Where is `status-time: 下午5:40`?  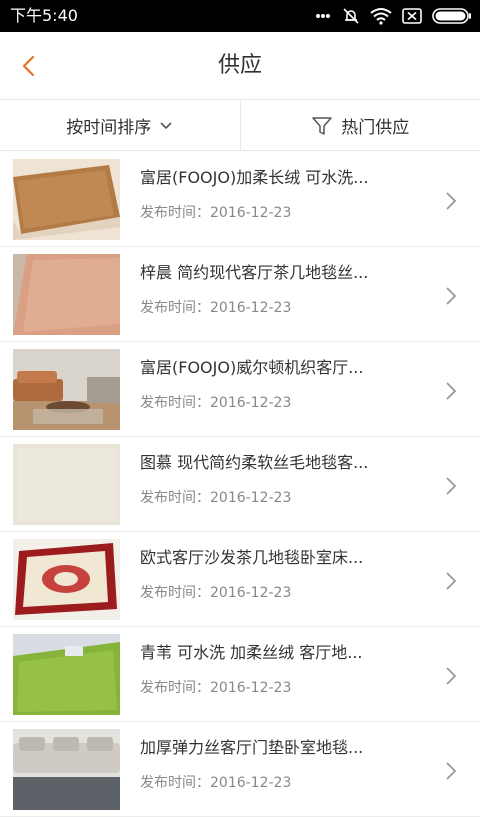
status-time: 下午5:40 is located at coordinates (44, 16).